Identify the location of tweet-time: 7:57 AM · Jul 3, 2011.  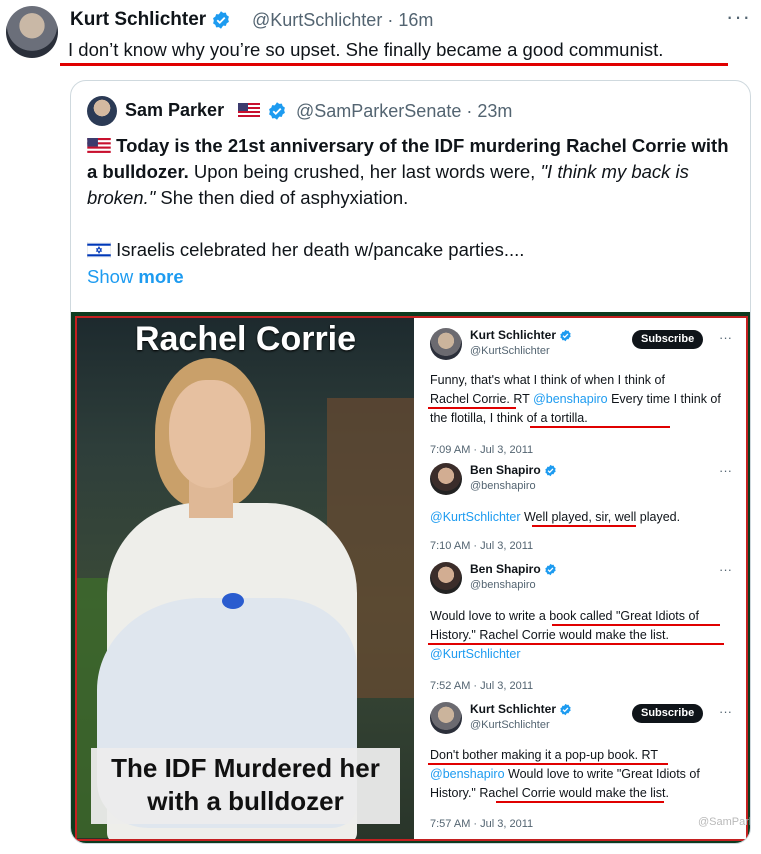
(482, 824).